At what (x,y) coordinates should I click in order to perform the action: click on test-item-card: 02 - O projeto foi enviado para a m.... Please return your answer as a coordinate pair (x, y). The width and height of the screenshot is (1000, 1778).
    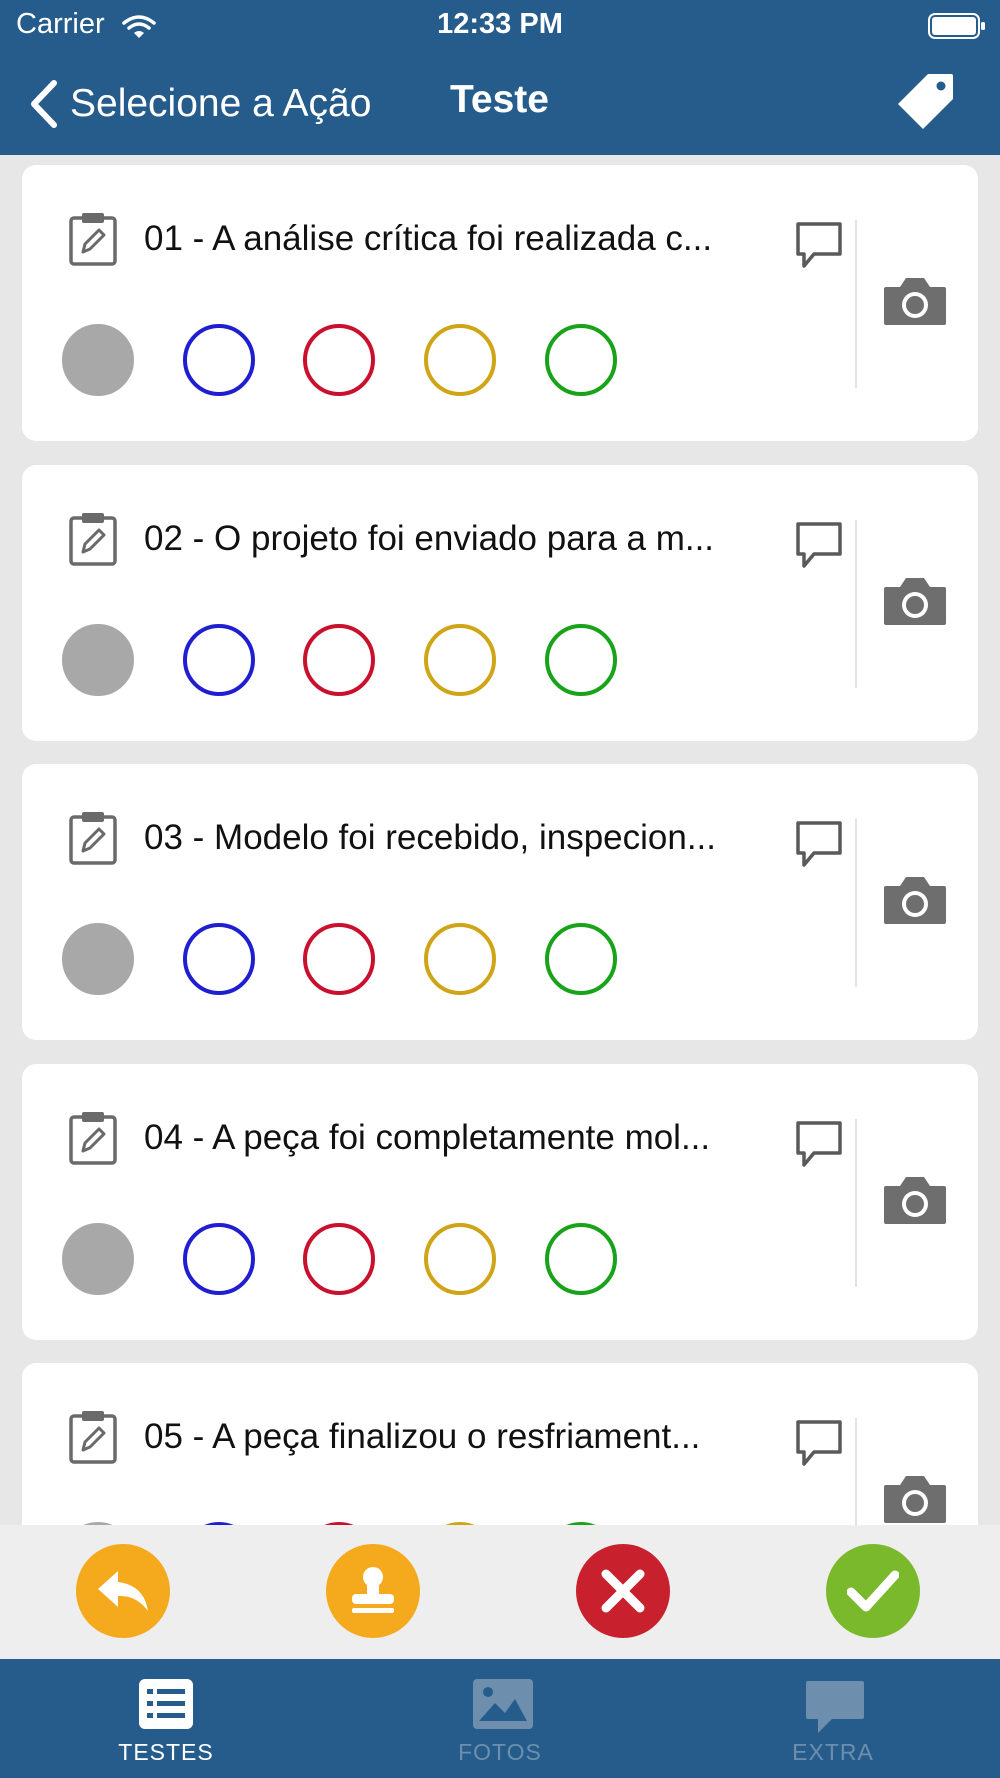
    Looking at the image, I should click on (500, 602).